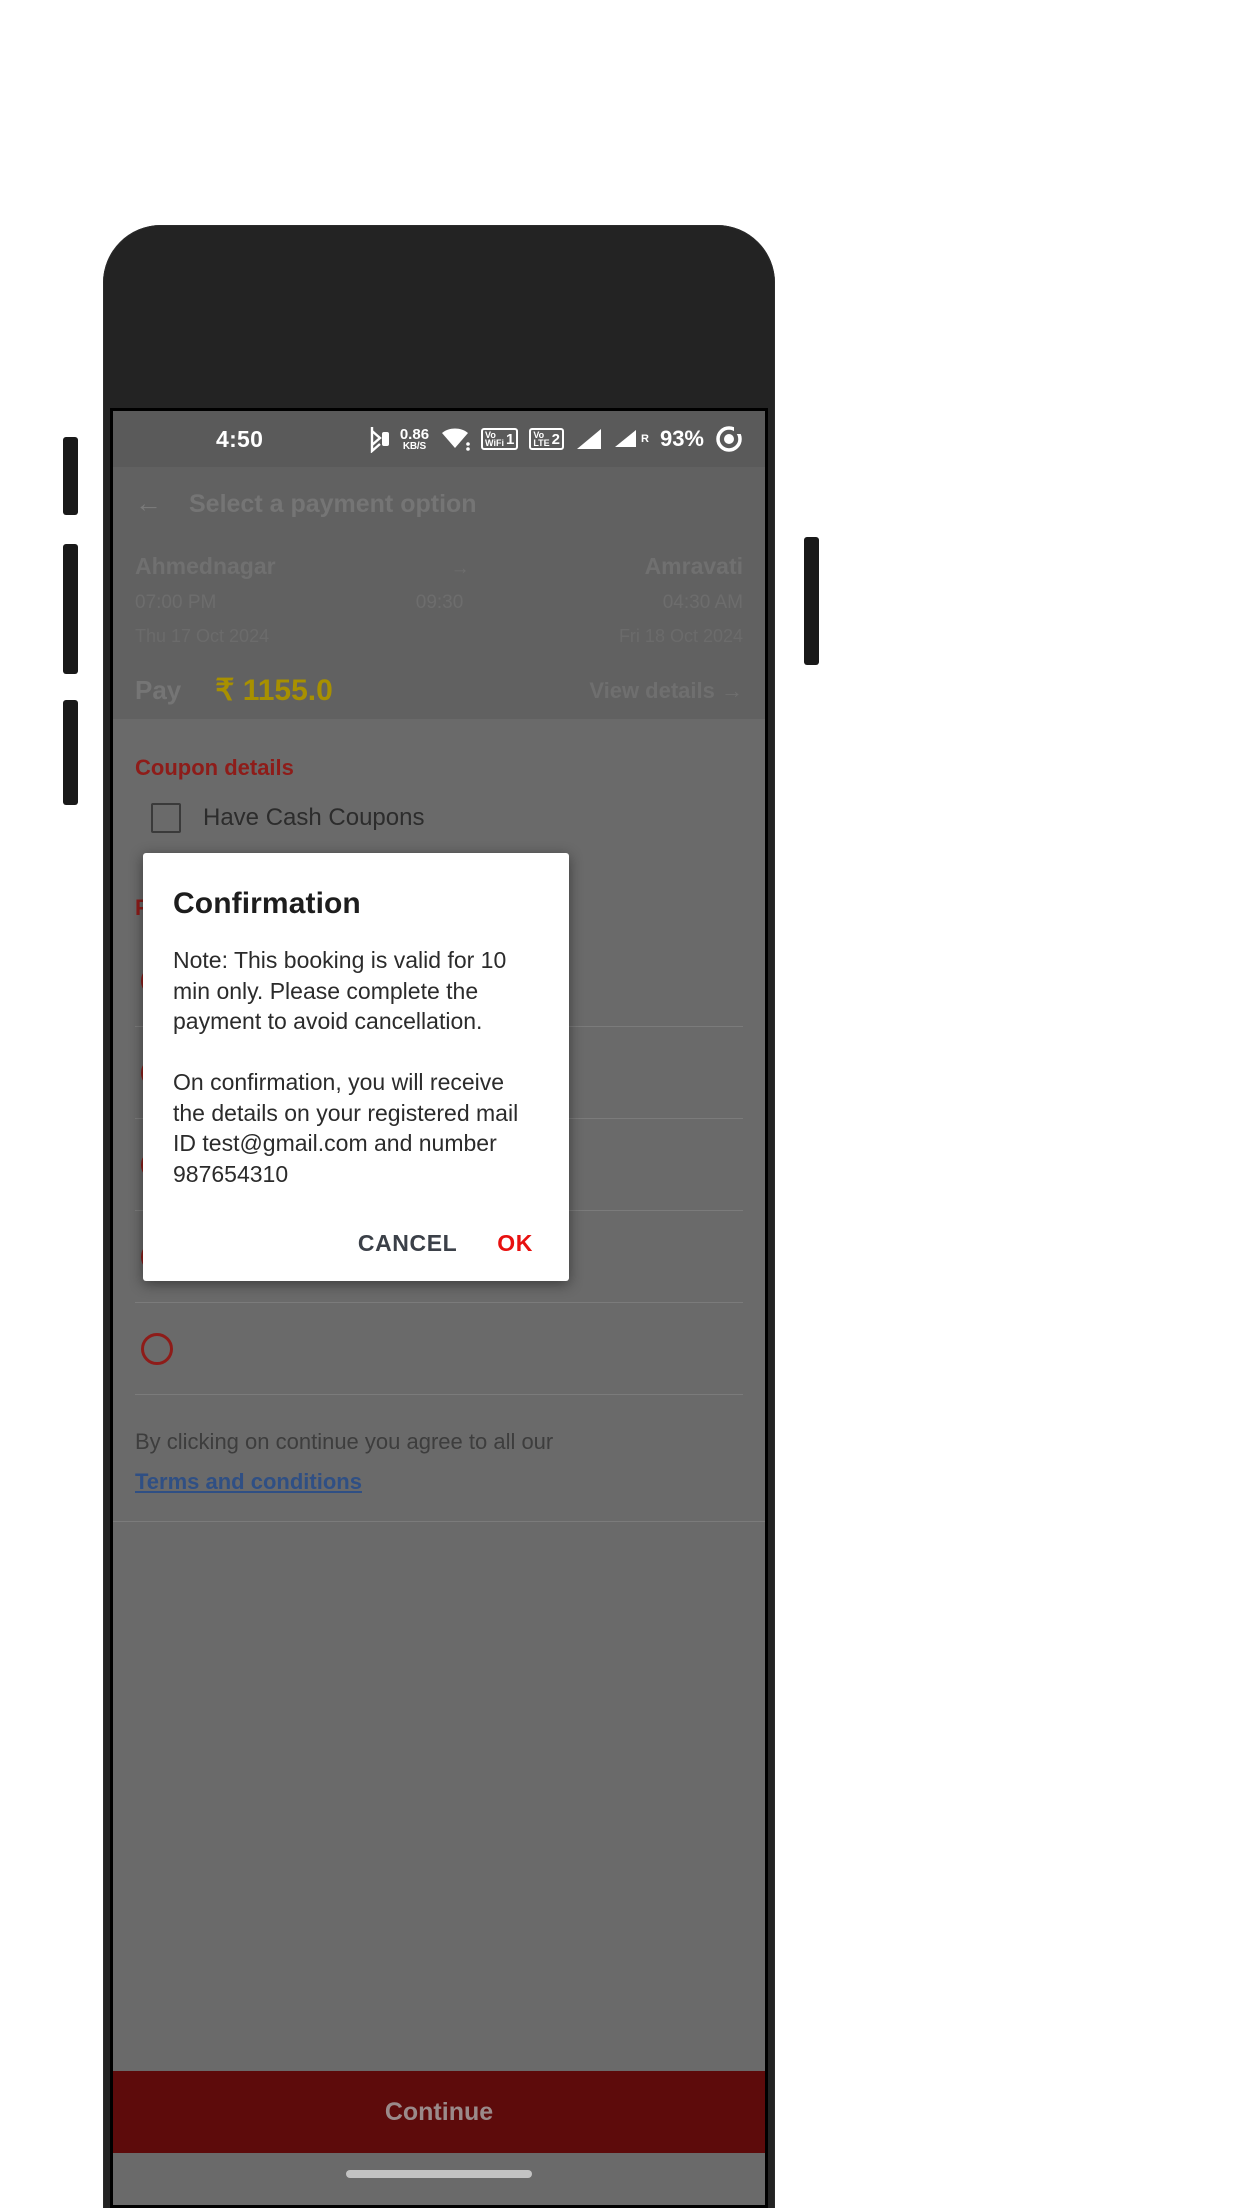 The width and height of the screenshot is (1242, 2208). Describe the element at coordinates (148, 503) in the screenshot. I see `back-arrow-icon: ←` at that location.